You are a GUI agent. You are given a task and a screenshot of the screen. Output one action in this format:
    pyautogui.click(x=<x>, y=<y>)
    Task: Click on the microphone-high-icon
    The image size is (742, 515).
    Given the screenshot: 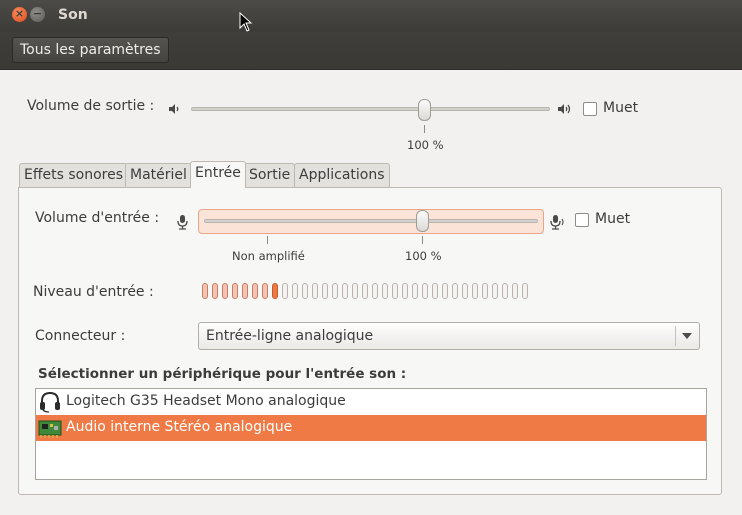 What is the action you would take?
    pyautogui.click(x=557, y=222)
    